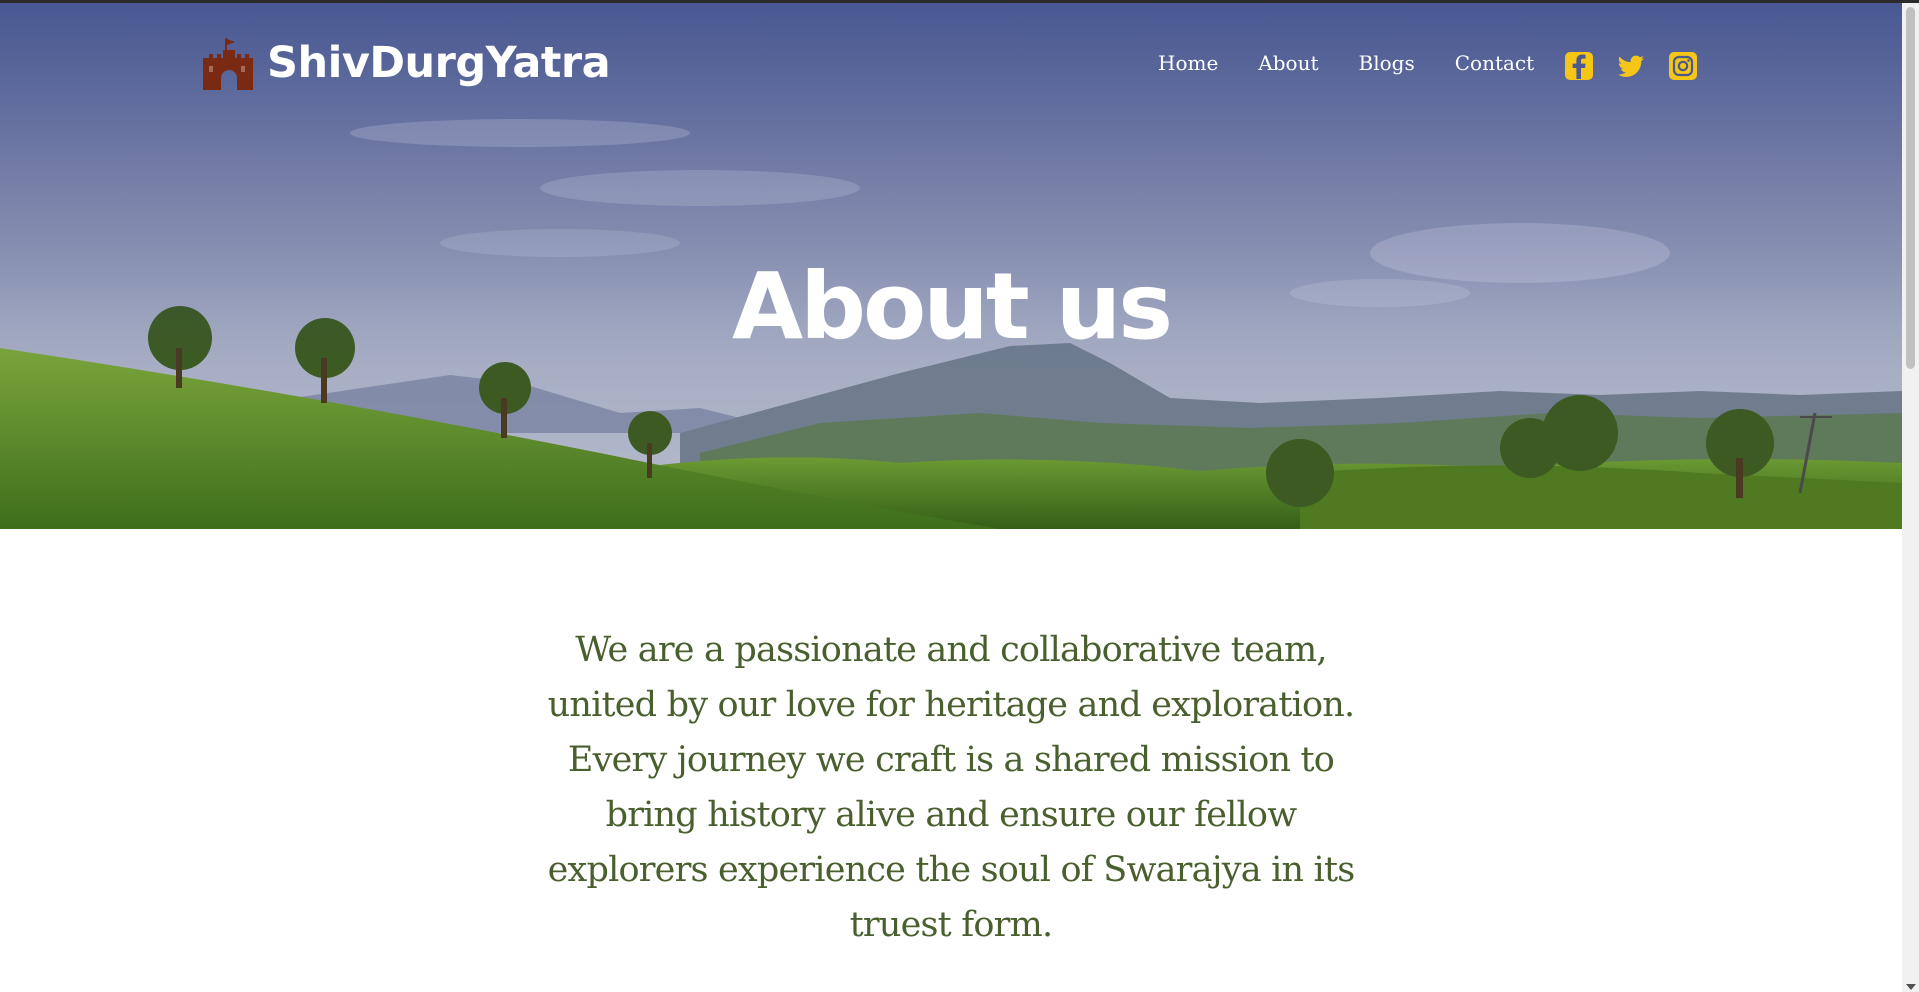  I want to click on scrollbar-thumb, so click(1910, 188).